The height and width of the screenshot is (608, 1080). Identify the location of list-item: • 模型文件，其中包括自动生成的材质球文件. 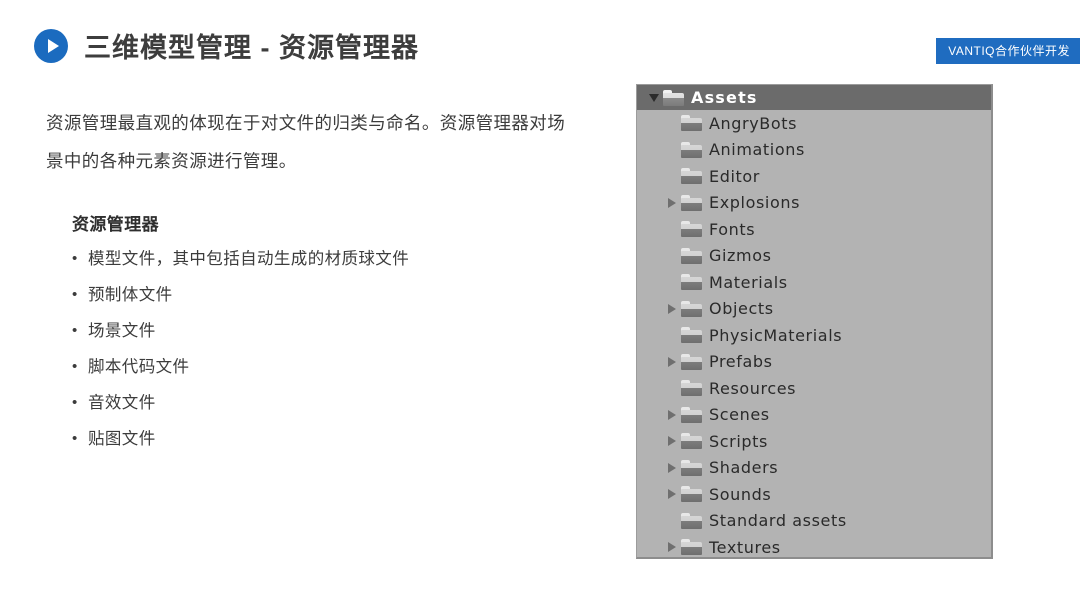
(329, 259).